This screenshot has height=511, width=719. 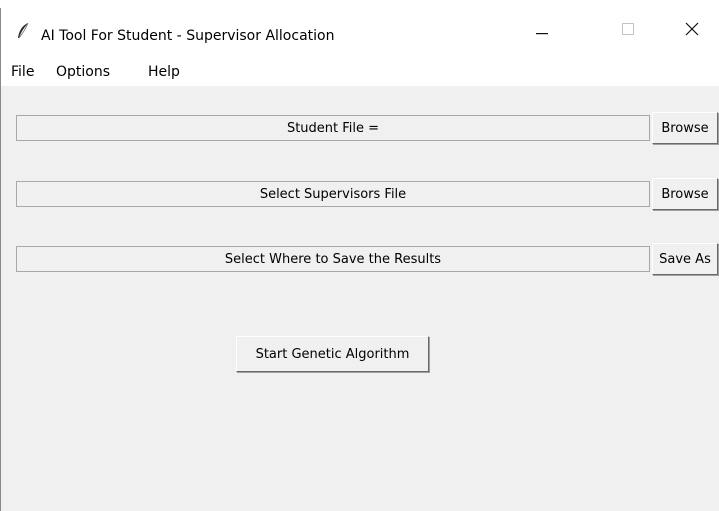 I want to click on save-results-field: Select Where to Save the Results, so click(x=333, y=259).